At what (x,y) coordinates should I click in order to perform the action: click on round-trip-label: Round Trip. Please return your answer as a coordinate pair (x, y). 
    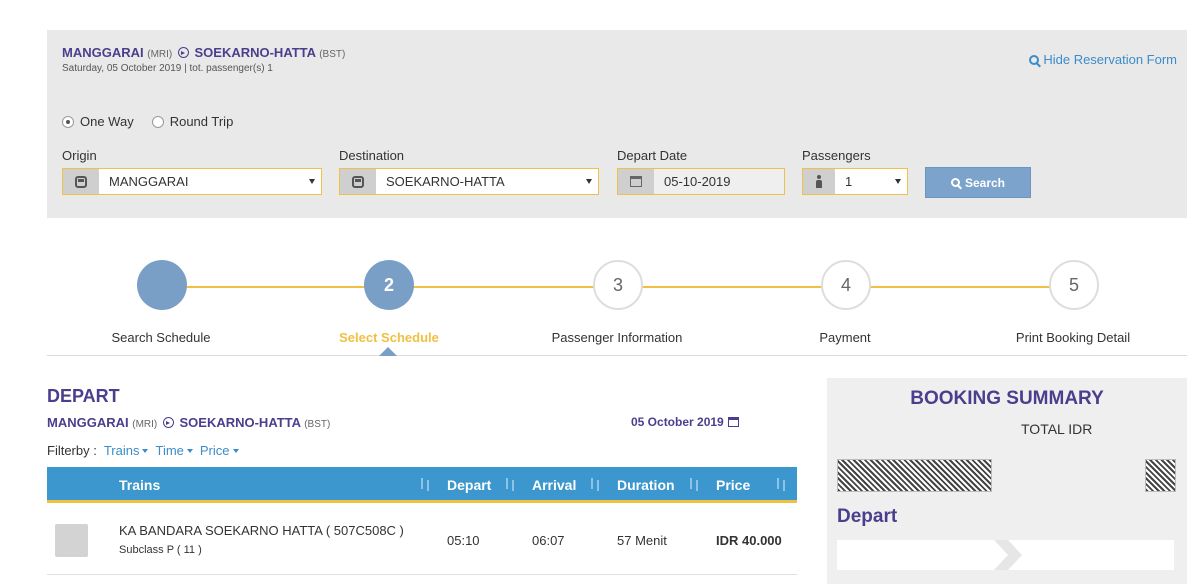
    Looking at the image, I should click on (202, 121).